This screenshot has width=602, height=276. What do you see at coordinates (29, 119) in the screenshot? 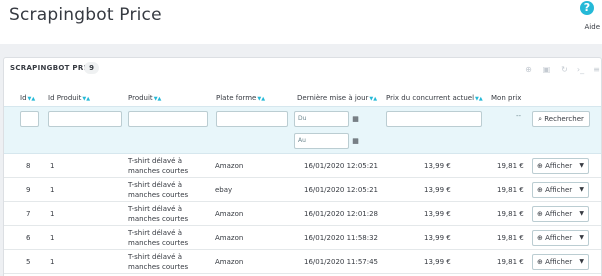
I see `filter-id-input` at bounding box center [29, 119].